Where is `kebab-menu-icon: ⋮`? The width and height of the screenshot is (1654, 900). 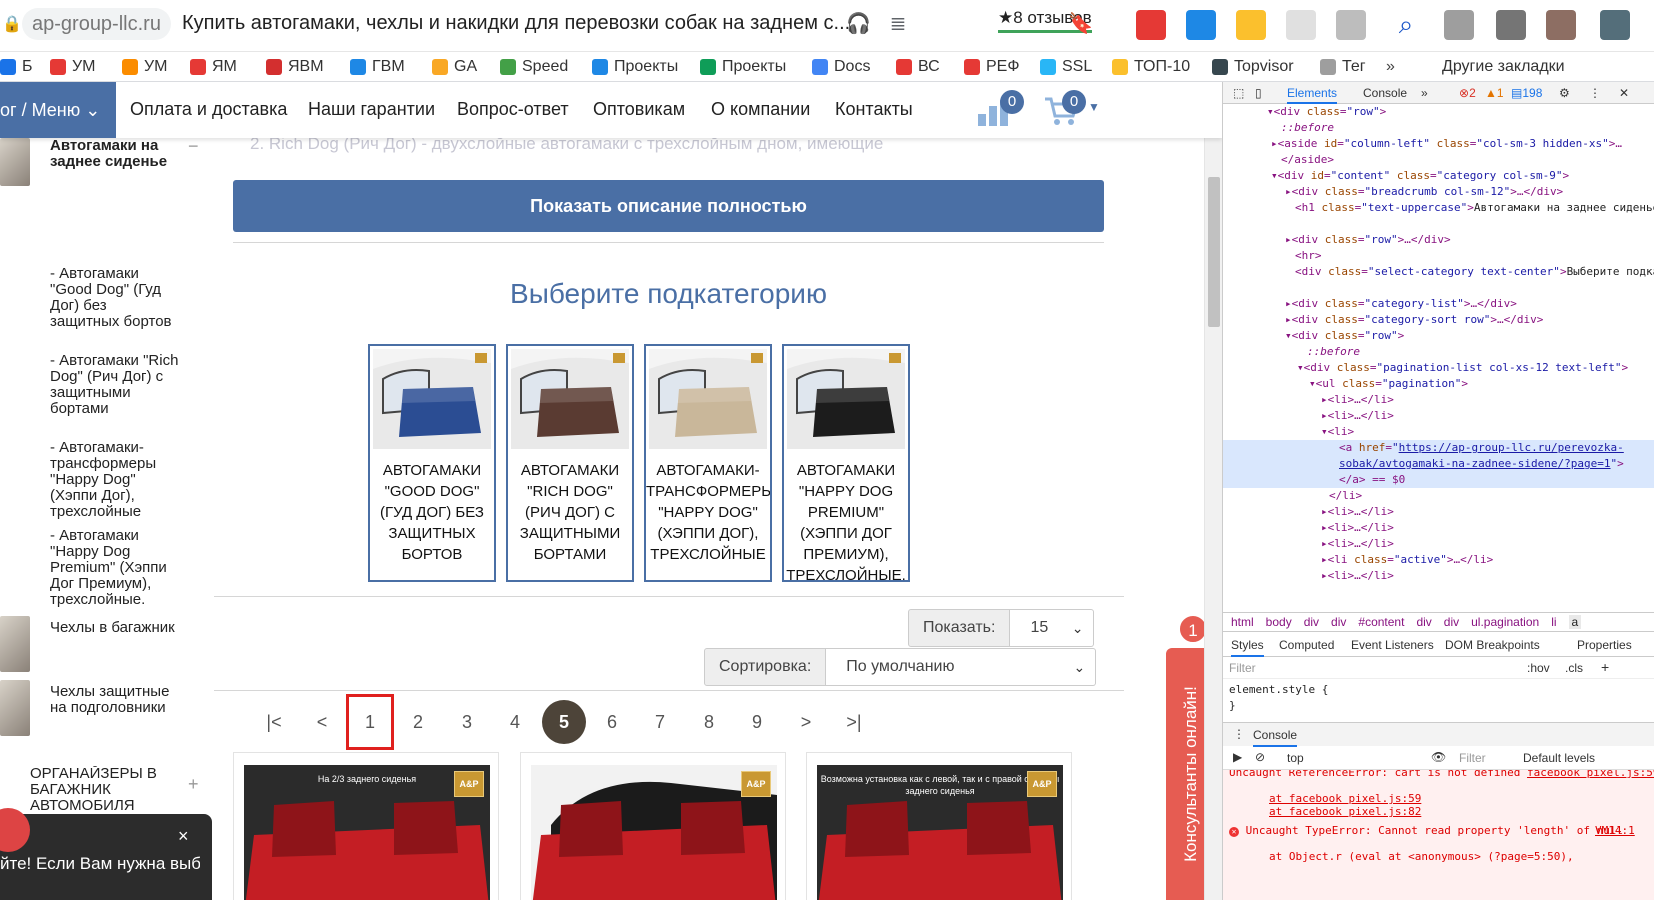
kebab-menu-icon: ⋮ is located at coordinates (1595, 93).